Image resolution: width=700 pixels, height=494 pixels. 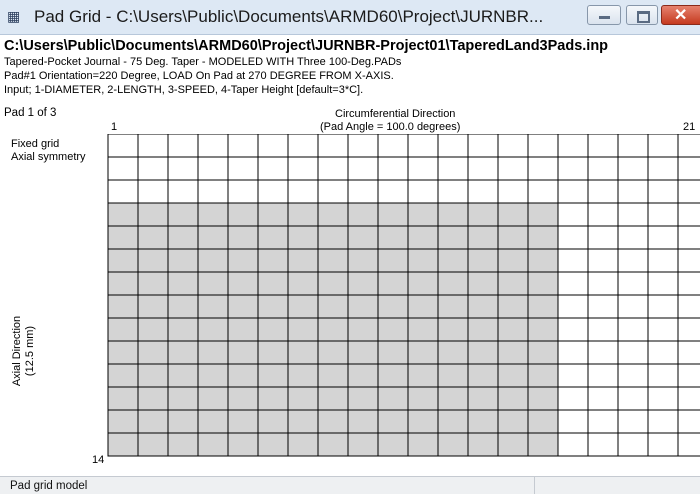 What do you see at coordinates (642, 15) in the screenshot?
I see `maximize-button` at bounding box center [642, 15].